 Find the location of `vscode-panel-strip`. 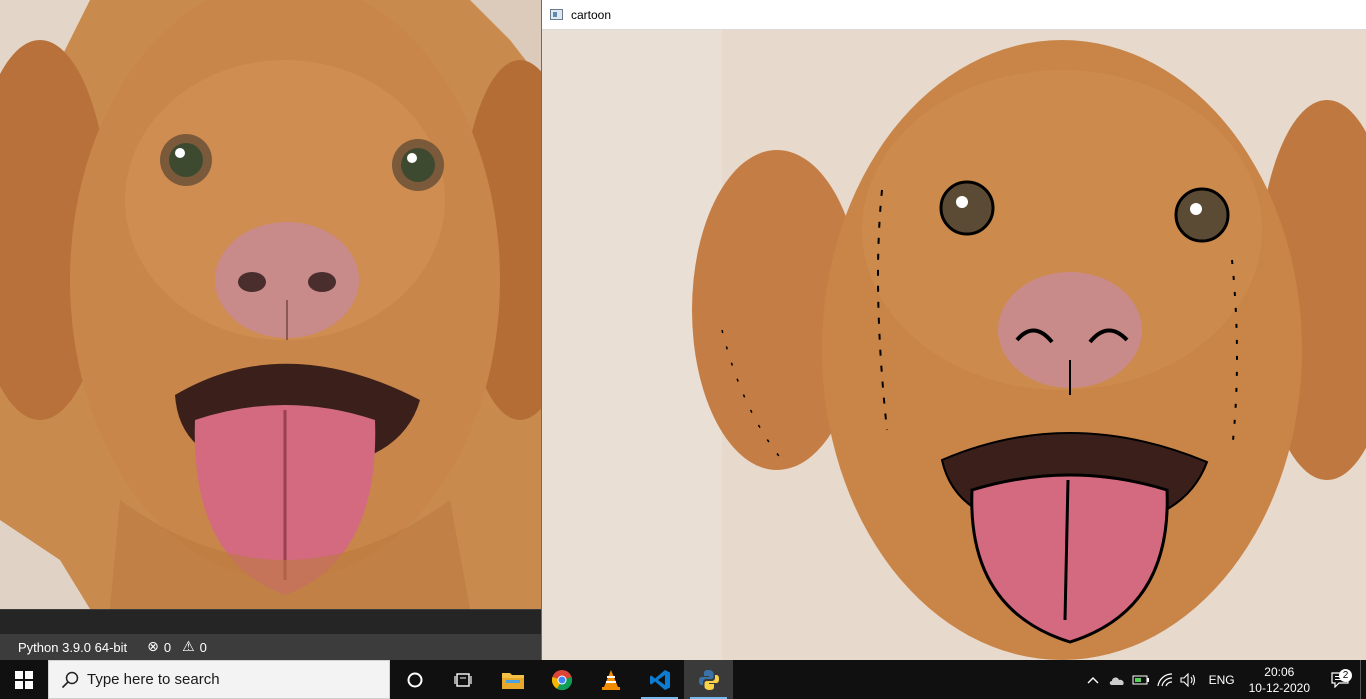

vscode-panel-strip is located at coordinates (270, 622).